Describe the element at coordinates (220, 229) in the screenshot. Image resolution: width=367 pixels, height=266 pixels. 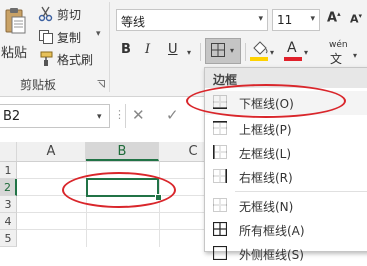
I see `all-borders-icon` at that location.